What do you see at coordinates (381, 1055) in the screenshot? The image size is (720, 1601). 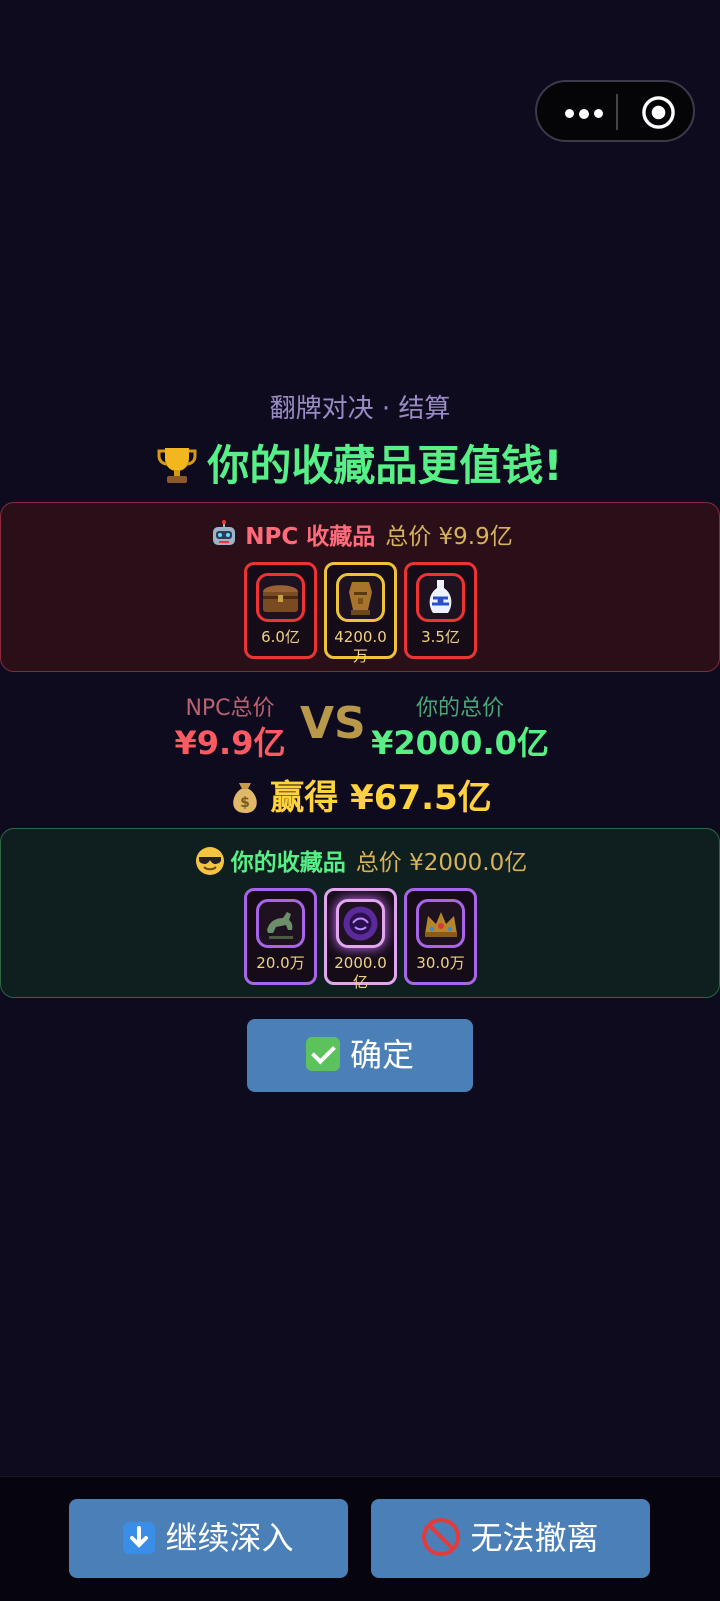 I see `confirm-label: 确定` at bounding box center [381, 1055].